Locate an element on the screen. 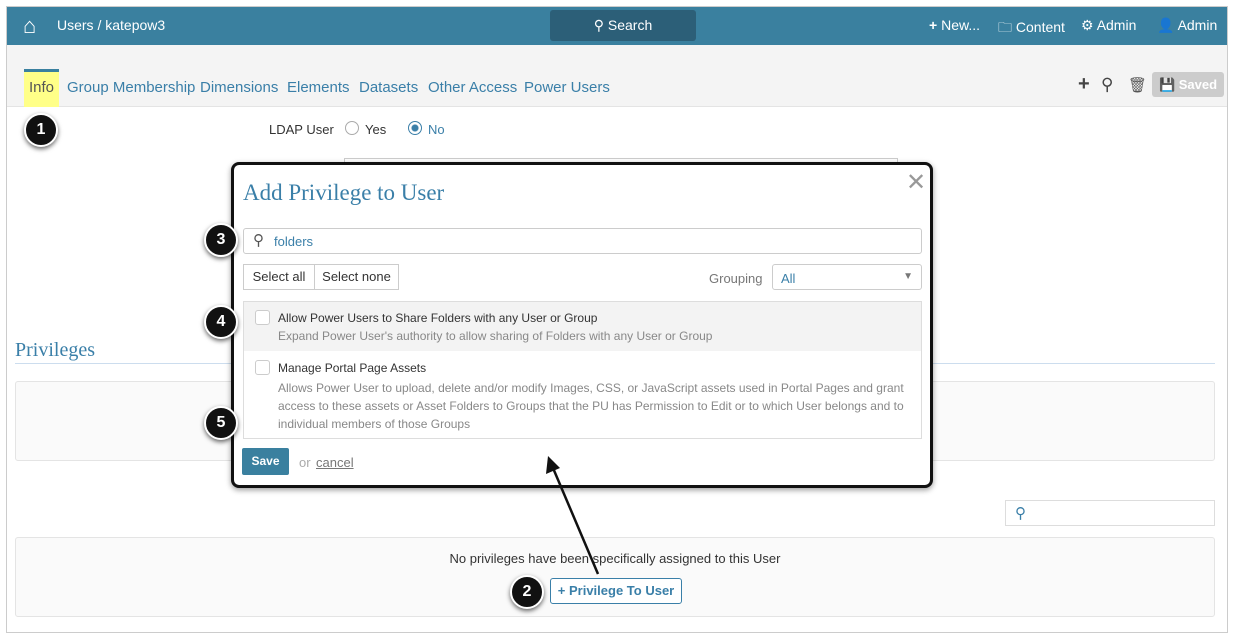 Image resolution: width=1234 pixels, height=635 pixels. step-marker-4: 4 is located at coordinates (221, 322).